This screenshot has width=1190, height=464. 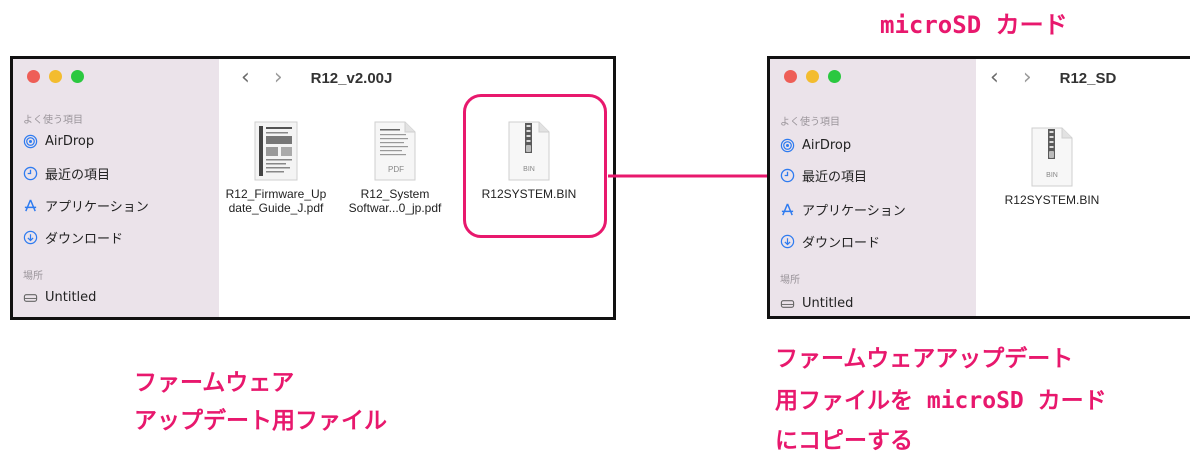 What do you see at coordinates (1088, 78) in the screenshot?
I see `folder-title: R12_SD` at bounding box center [1088, 78].